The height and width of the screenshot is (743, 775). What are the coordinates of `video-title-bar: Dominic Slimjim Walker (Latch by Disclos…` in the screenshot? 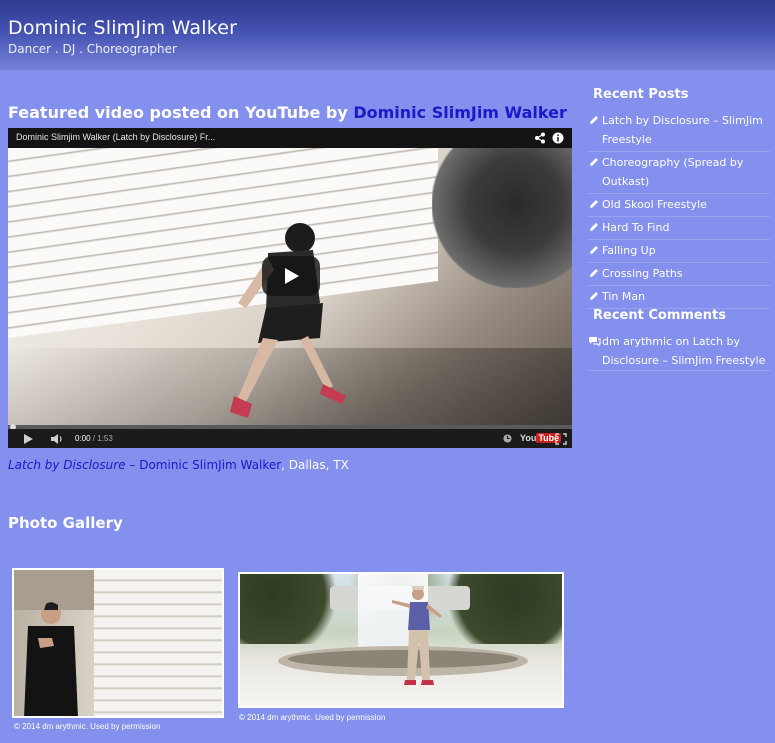 It's located at (290, 138).